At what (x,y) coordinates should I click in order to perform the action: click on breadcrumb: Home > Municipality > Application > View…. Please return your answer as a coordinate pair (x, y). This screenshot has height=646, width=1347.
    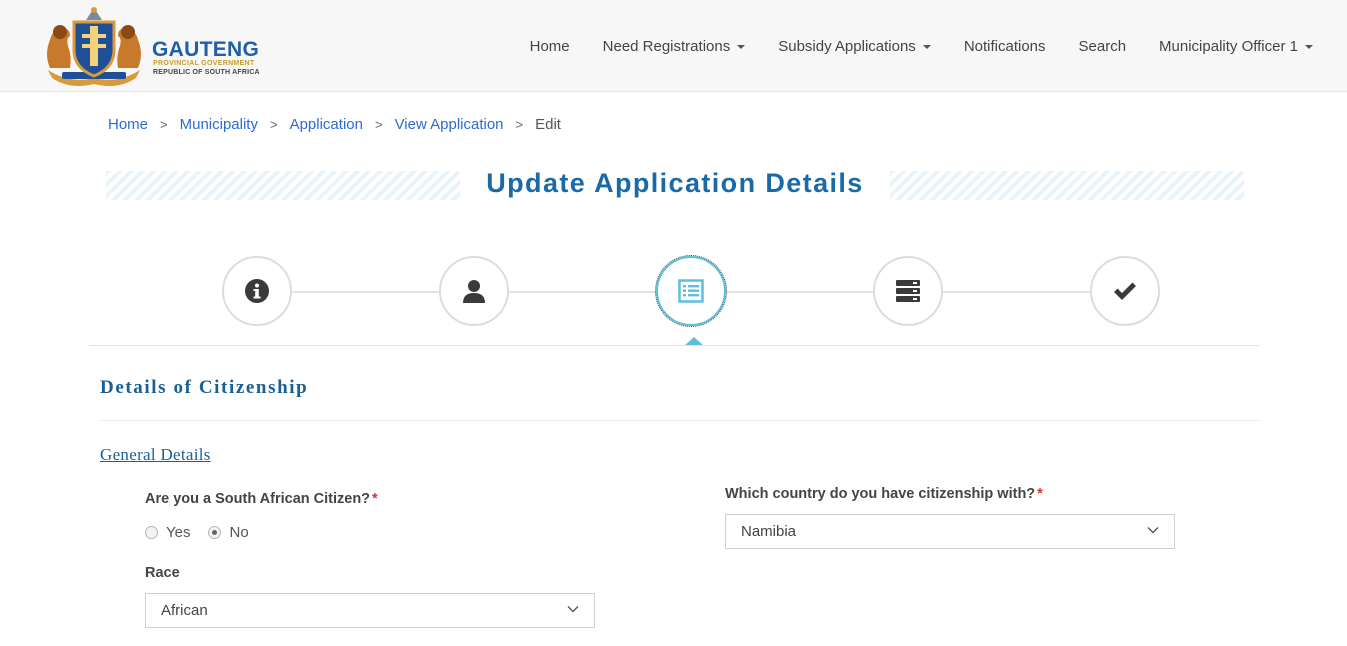
    Looking at the image, I should click on (334, 124).